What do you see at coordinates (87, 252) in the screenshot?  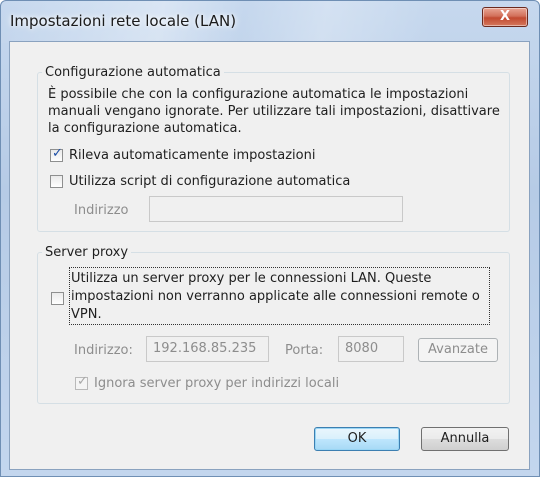 I see `proxy-legend: Server proxy` at bounding box center [87, 252].